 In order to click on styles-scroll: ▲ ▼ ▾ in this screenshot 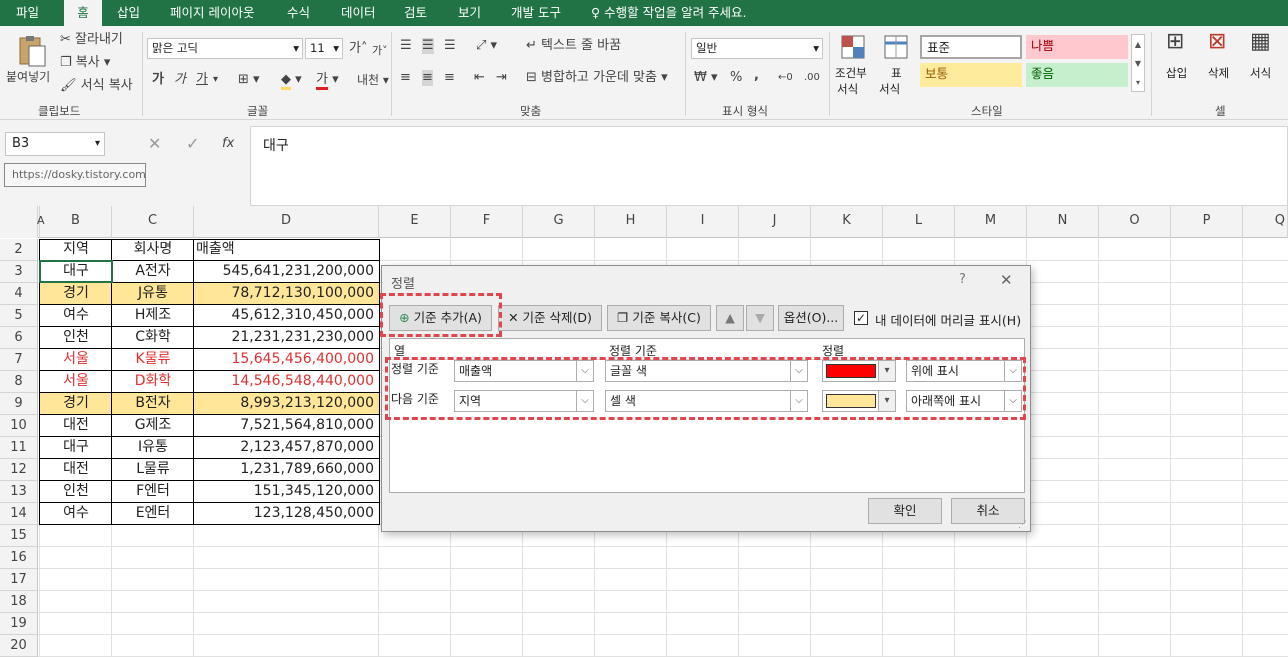, I will do `click(1138, 63)`.